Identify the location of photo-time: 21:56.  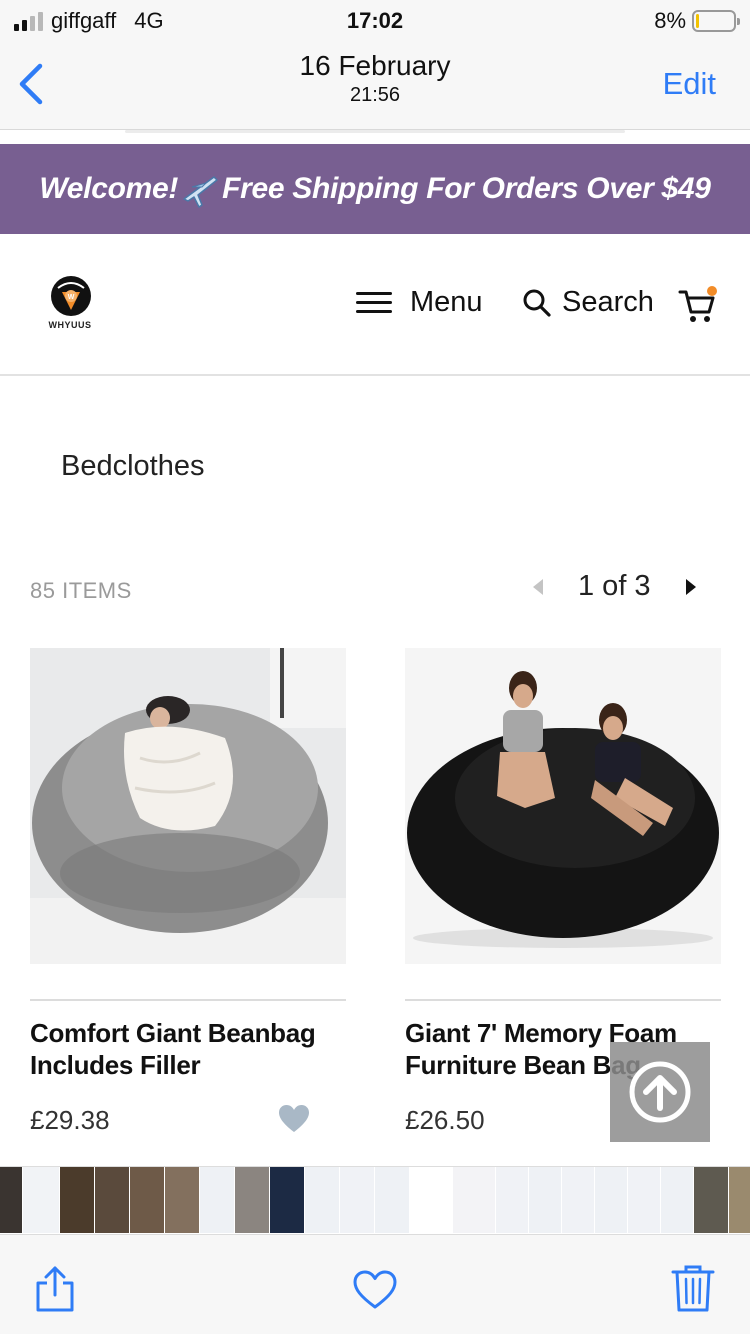
(375, 95).